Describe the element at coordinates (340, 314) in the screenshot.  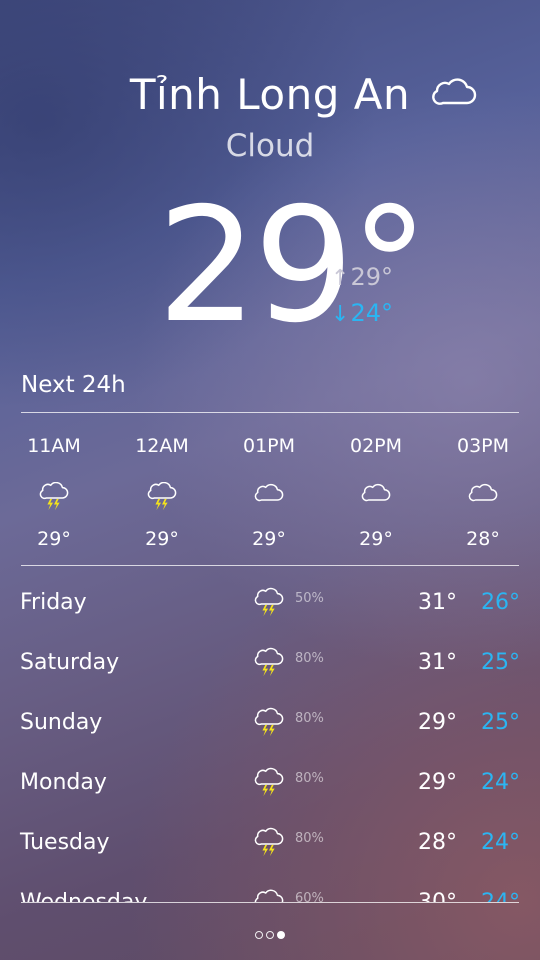
I see `arrow-down-icon: ↓` at that location.